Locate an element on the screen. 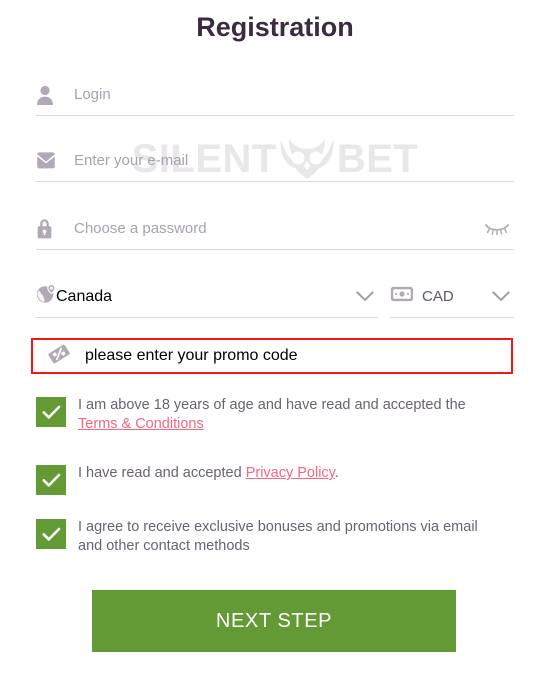  checkbox-marketing-consent is located at coordinates (51, 534).